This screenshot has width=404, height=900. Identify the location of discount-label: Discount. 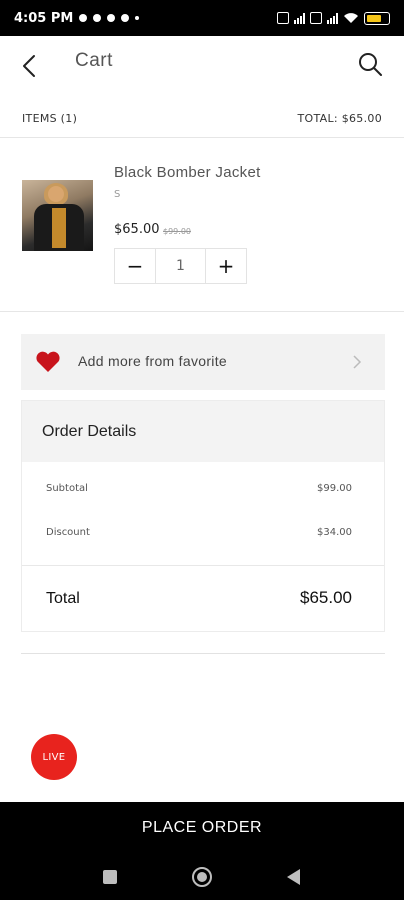
(68, 532).